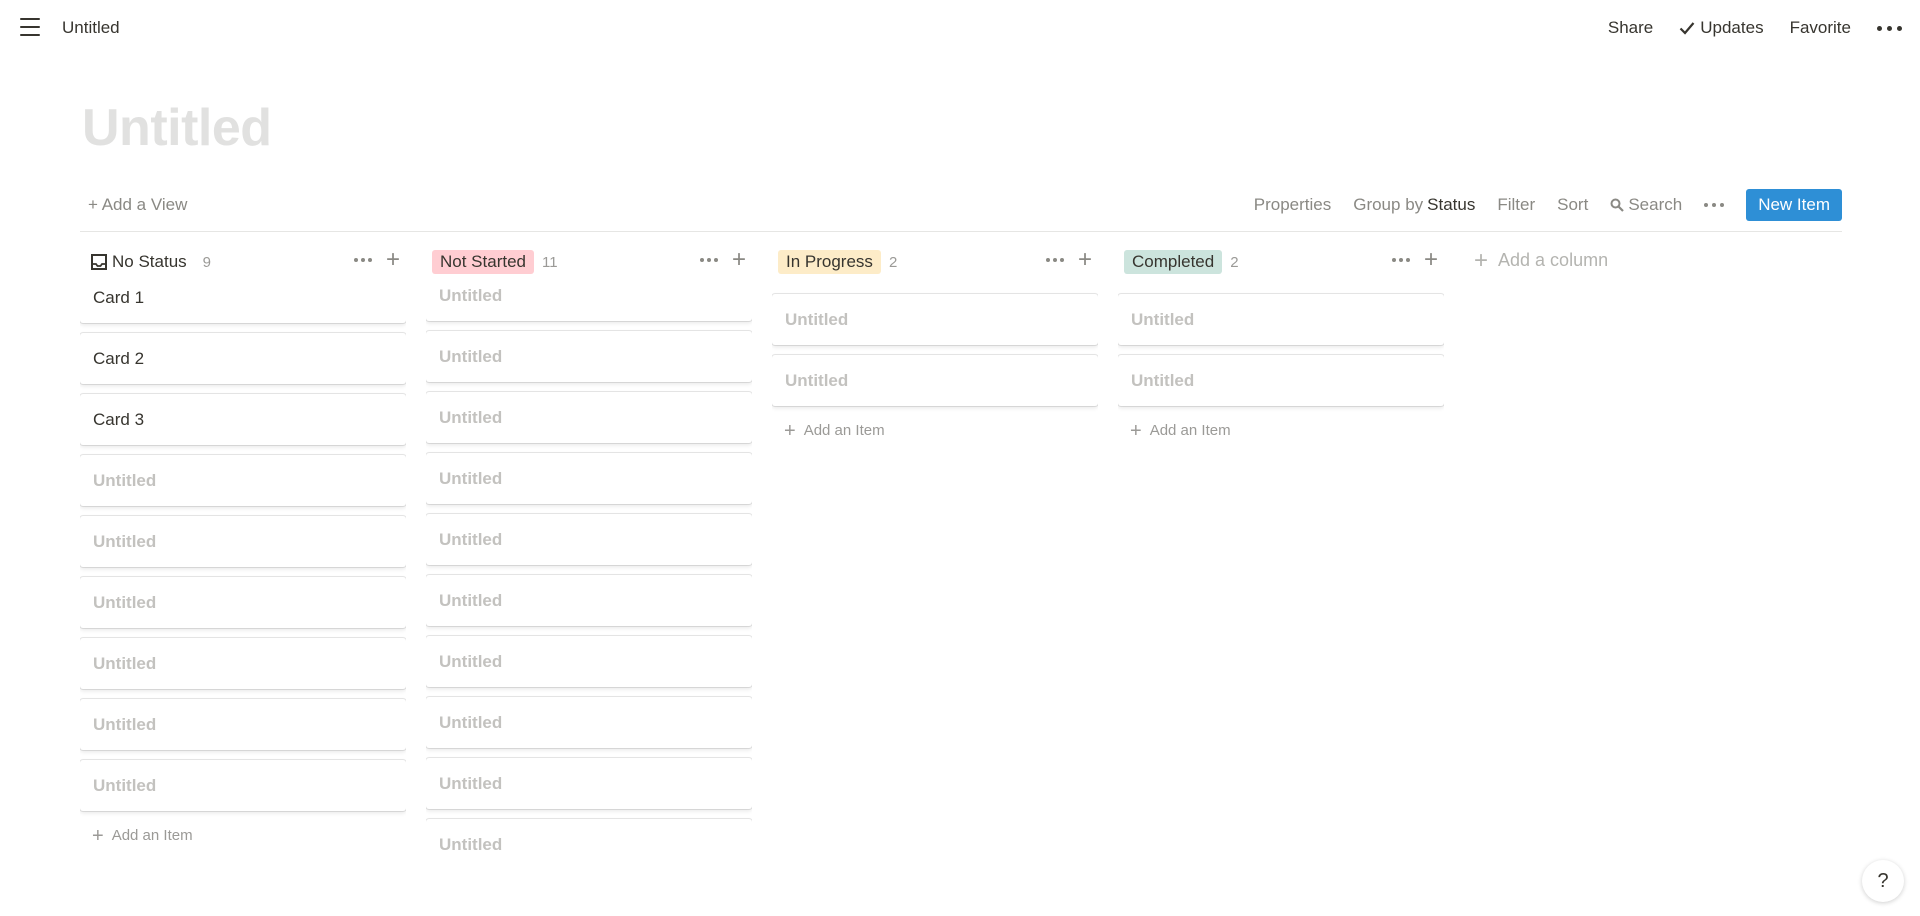 This screenshot has width=1920, height=916. I want to click on board-card: Card 2, so click(243, 358).